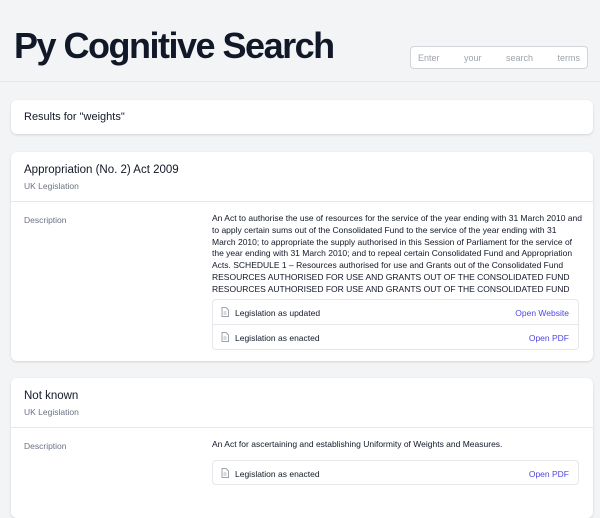  What do you see at coordinates (542, 313) in the screenshot?
I see `open-website-link: Open Website` at bounding box center [542, 313].